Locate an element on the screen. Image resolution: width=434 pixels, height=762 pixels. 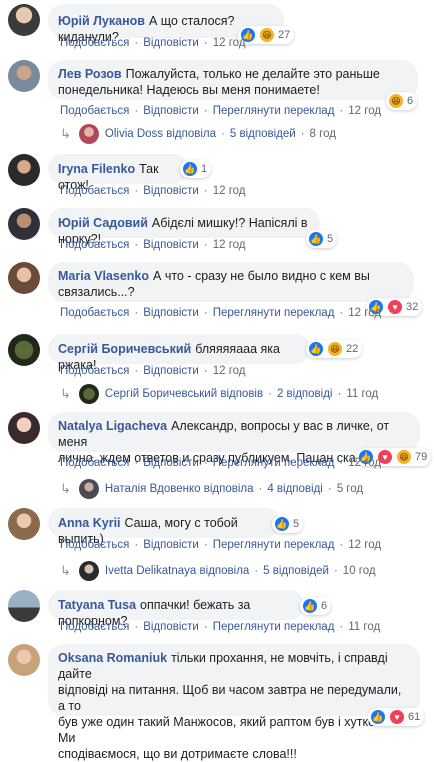
commenter-name: Юрій Луканов is located at coordinates (101, 21).